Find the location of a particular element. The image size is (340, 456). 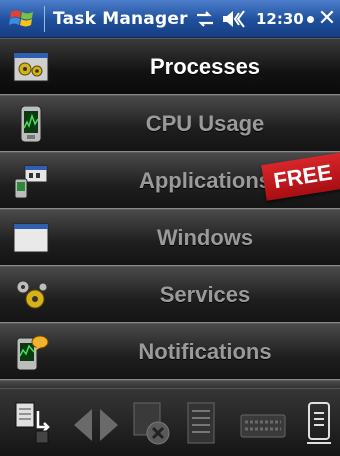

menu-item-label: Windows is located at coordinates (205, 237).